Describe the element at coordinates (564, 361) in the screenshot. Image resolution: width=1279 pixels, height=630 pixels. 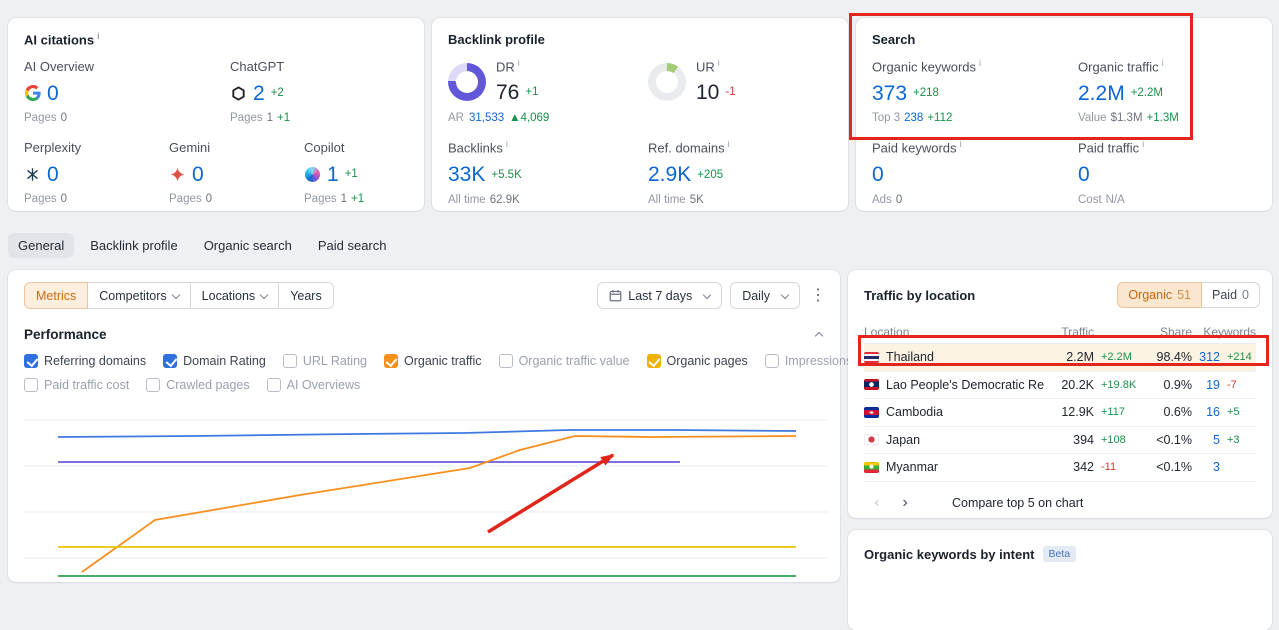
I see `performance-metric: Organic traffic value` at that location.